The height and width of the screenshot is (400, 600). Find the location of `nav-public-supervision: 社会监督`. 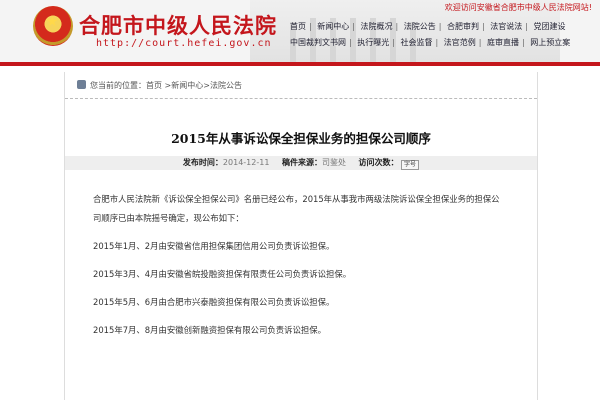

nav-public-supervision: 社会监督 is located at coordinates (417, 42).